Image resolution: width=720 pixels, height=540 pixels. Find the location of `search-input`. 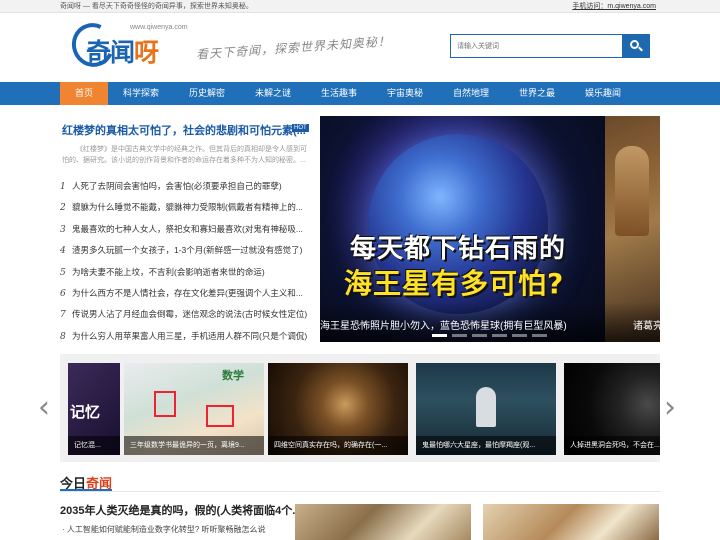

search-input is located at coordinates (537, 46).